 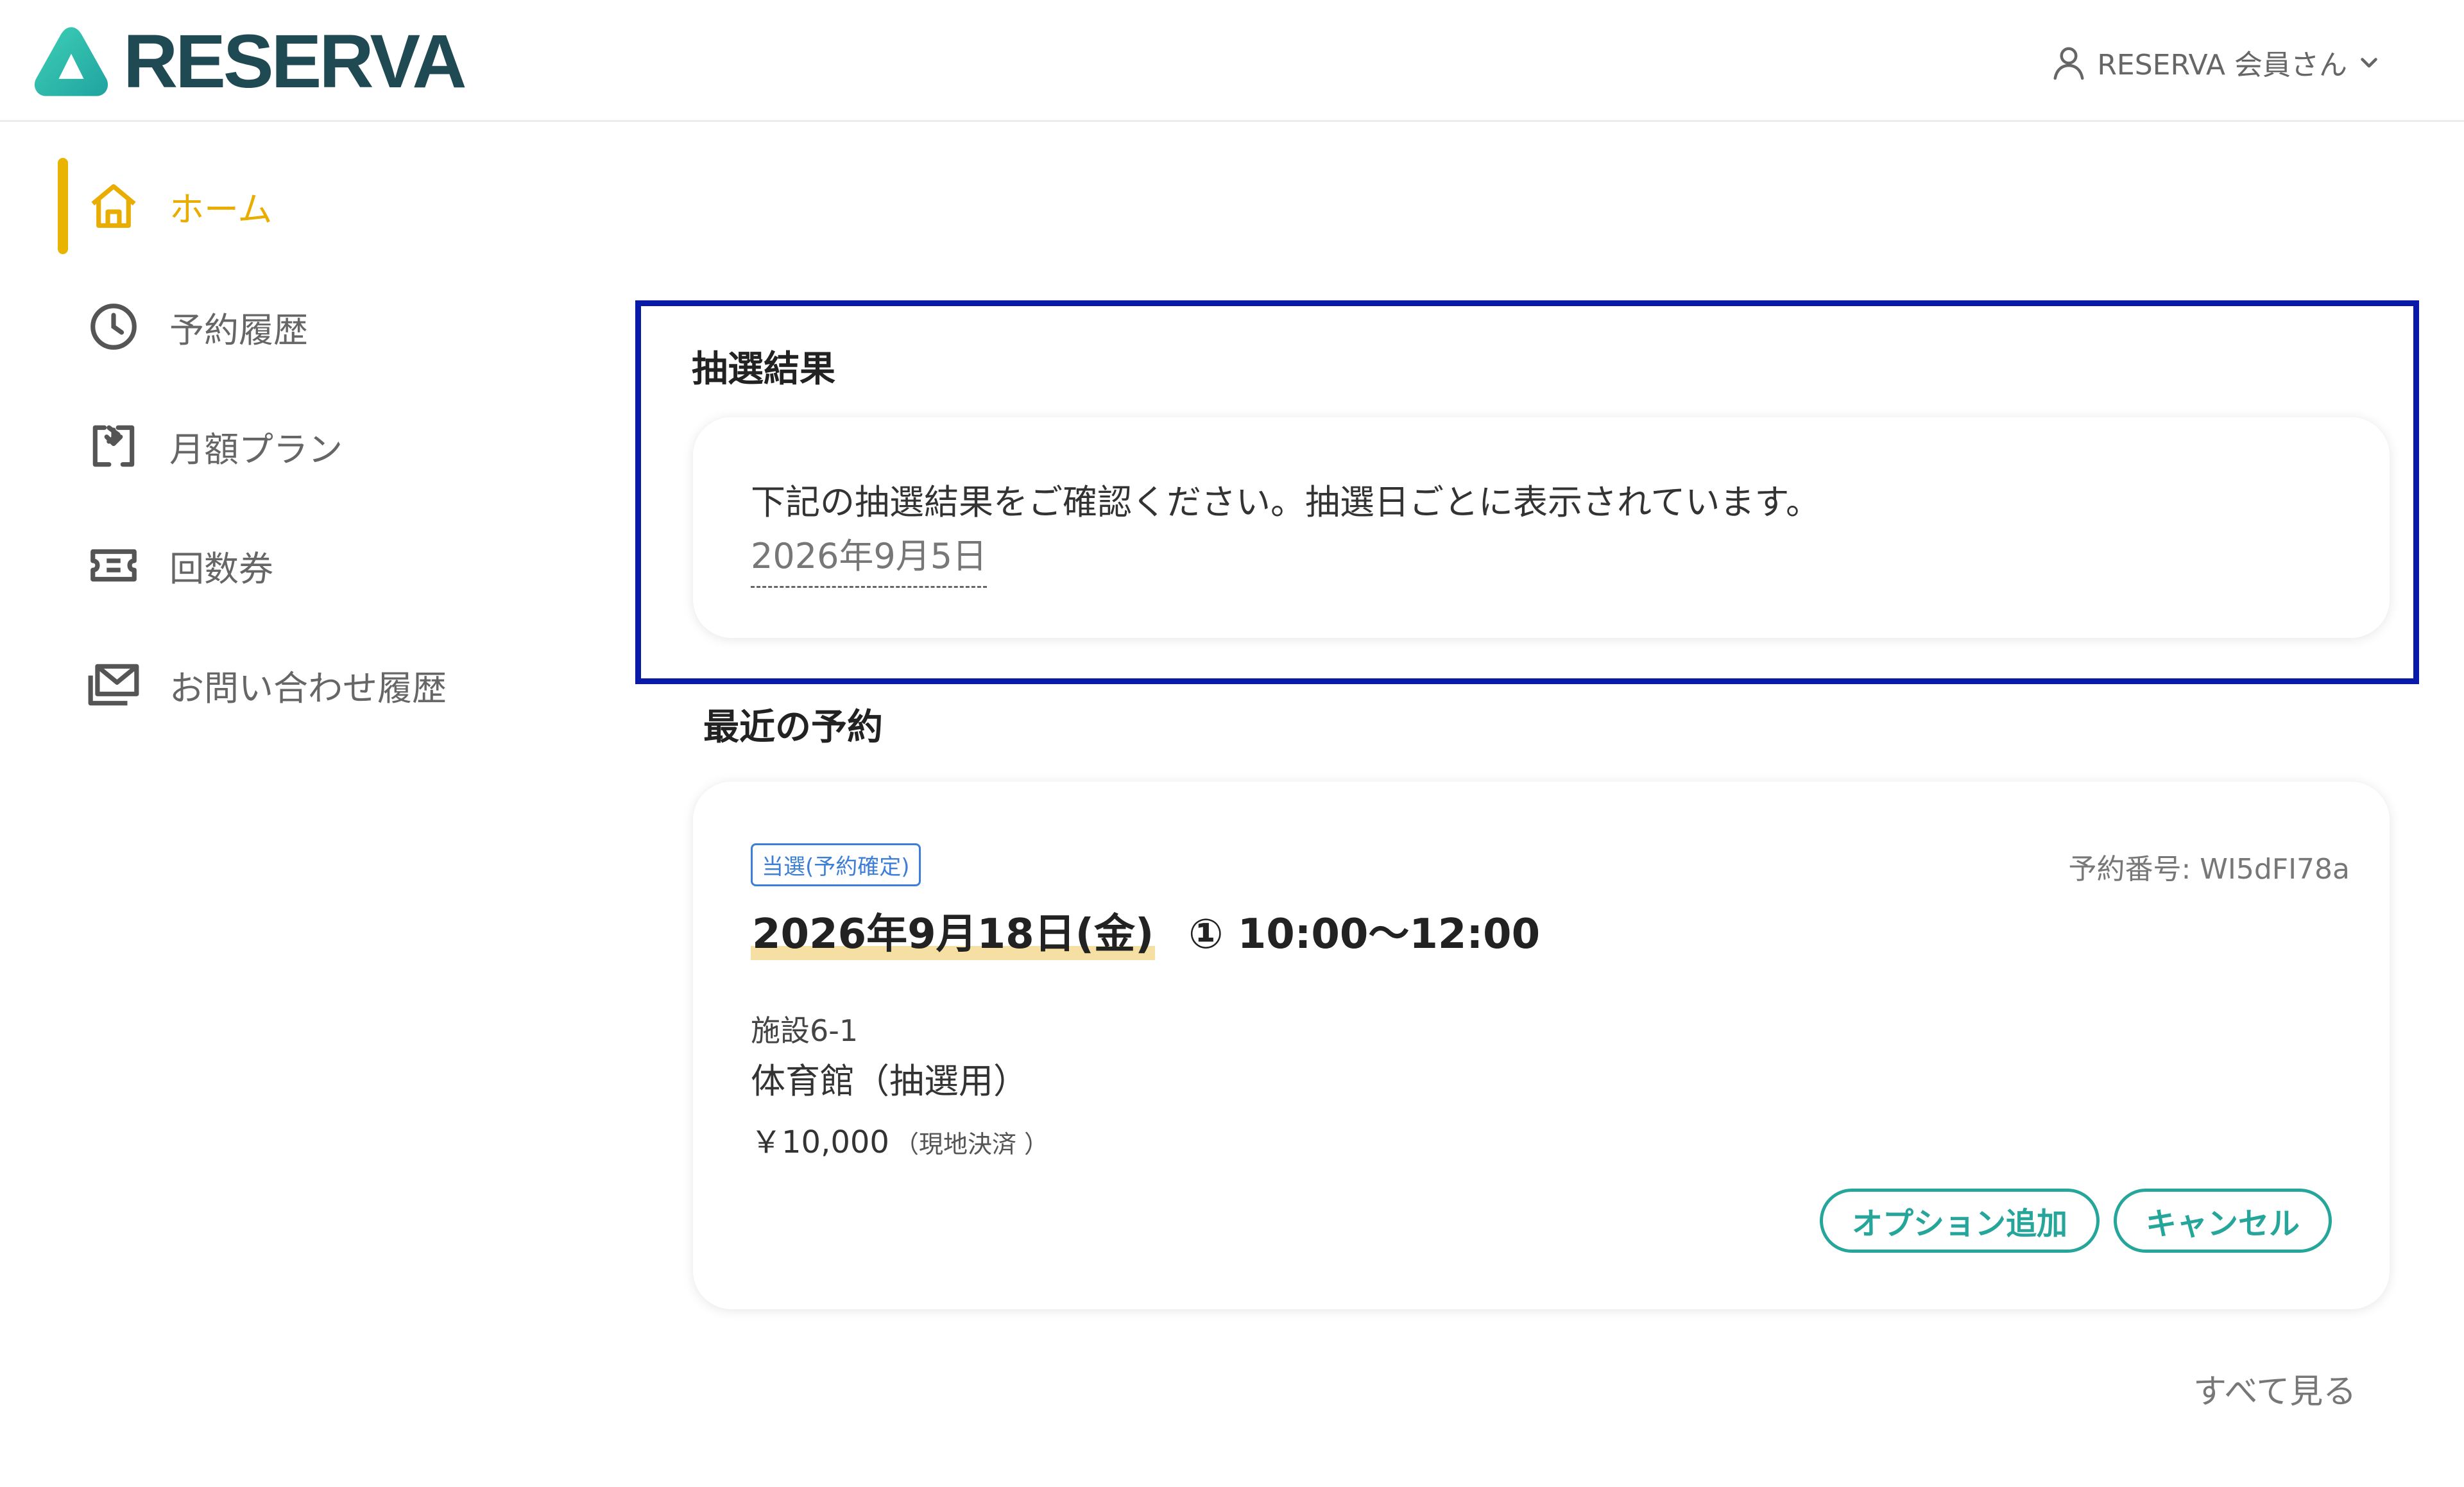 What do you see at coordinates (114, 565) in the screenshot?
I see `ticket-icon` at bounding box center [114, 565].